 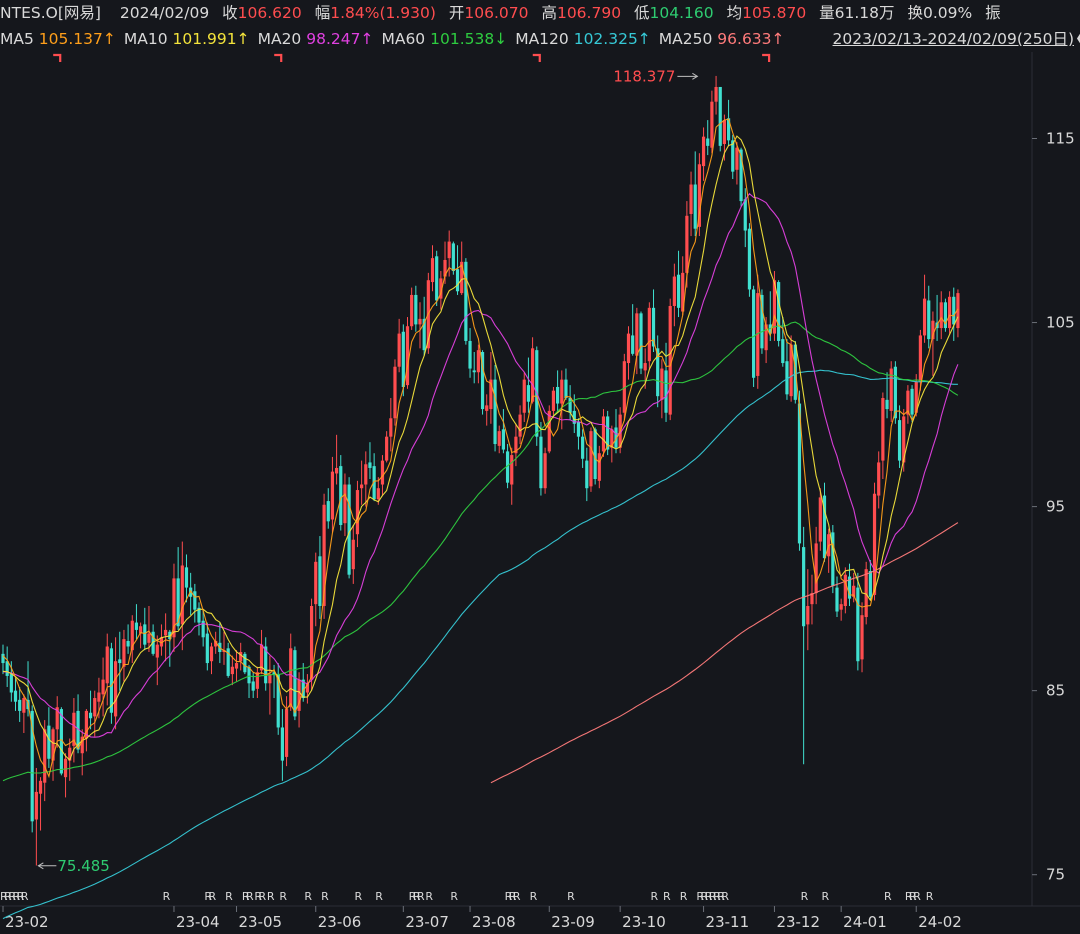 I want to click on y-tick-label: 75, so click(x=1055, y=875).